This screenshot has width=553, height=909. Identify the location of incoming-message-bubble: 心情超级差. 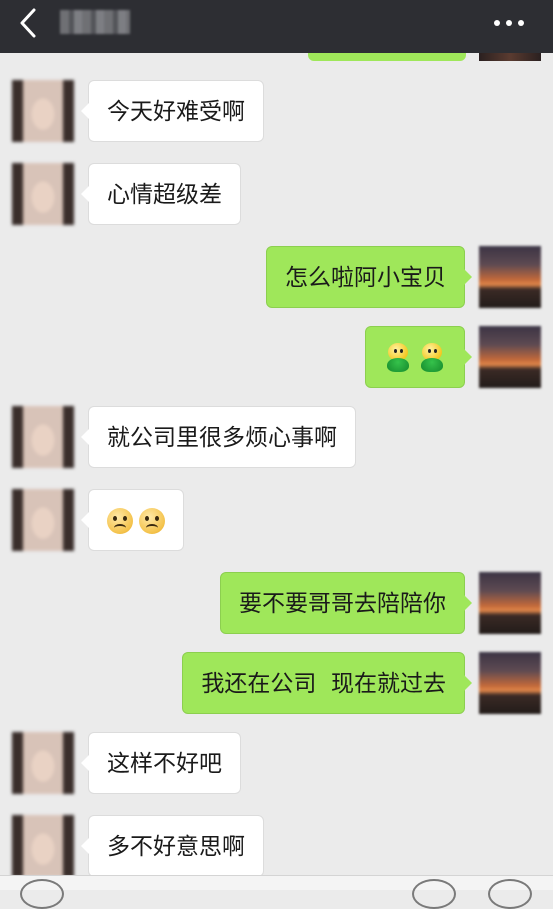
(161, 194).